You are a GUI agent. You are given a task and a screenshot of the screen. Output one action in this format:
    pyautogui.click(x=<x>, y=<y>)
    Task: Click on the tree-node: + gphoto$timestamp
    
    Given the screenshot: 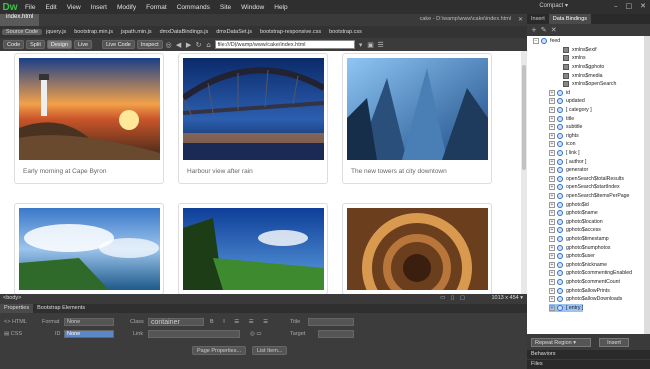 What is the action you would take?
    pyautogui.click(x=579, y=239)
    